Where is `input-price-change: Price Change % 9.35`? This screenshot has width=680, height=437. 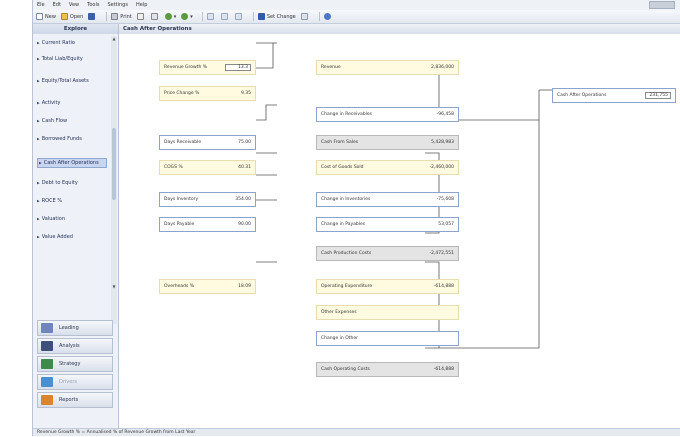
input-price-change: Price Change % 9.35 is located at coordinates (207, 93).